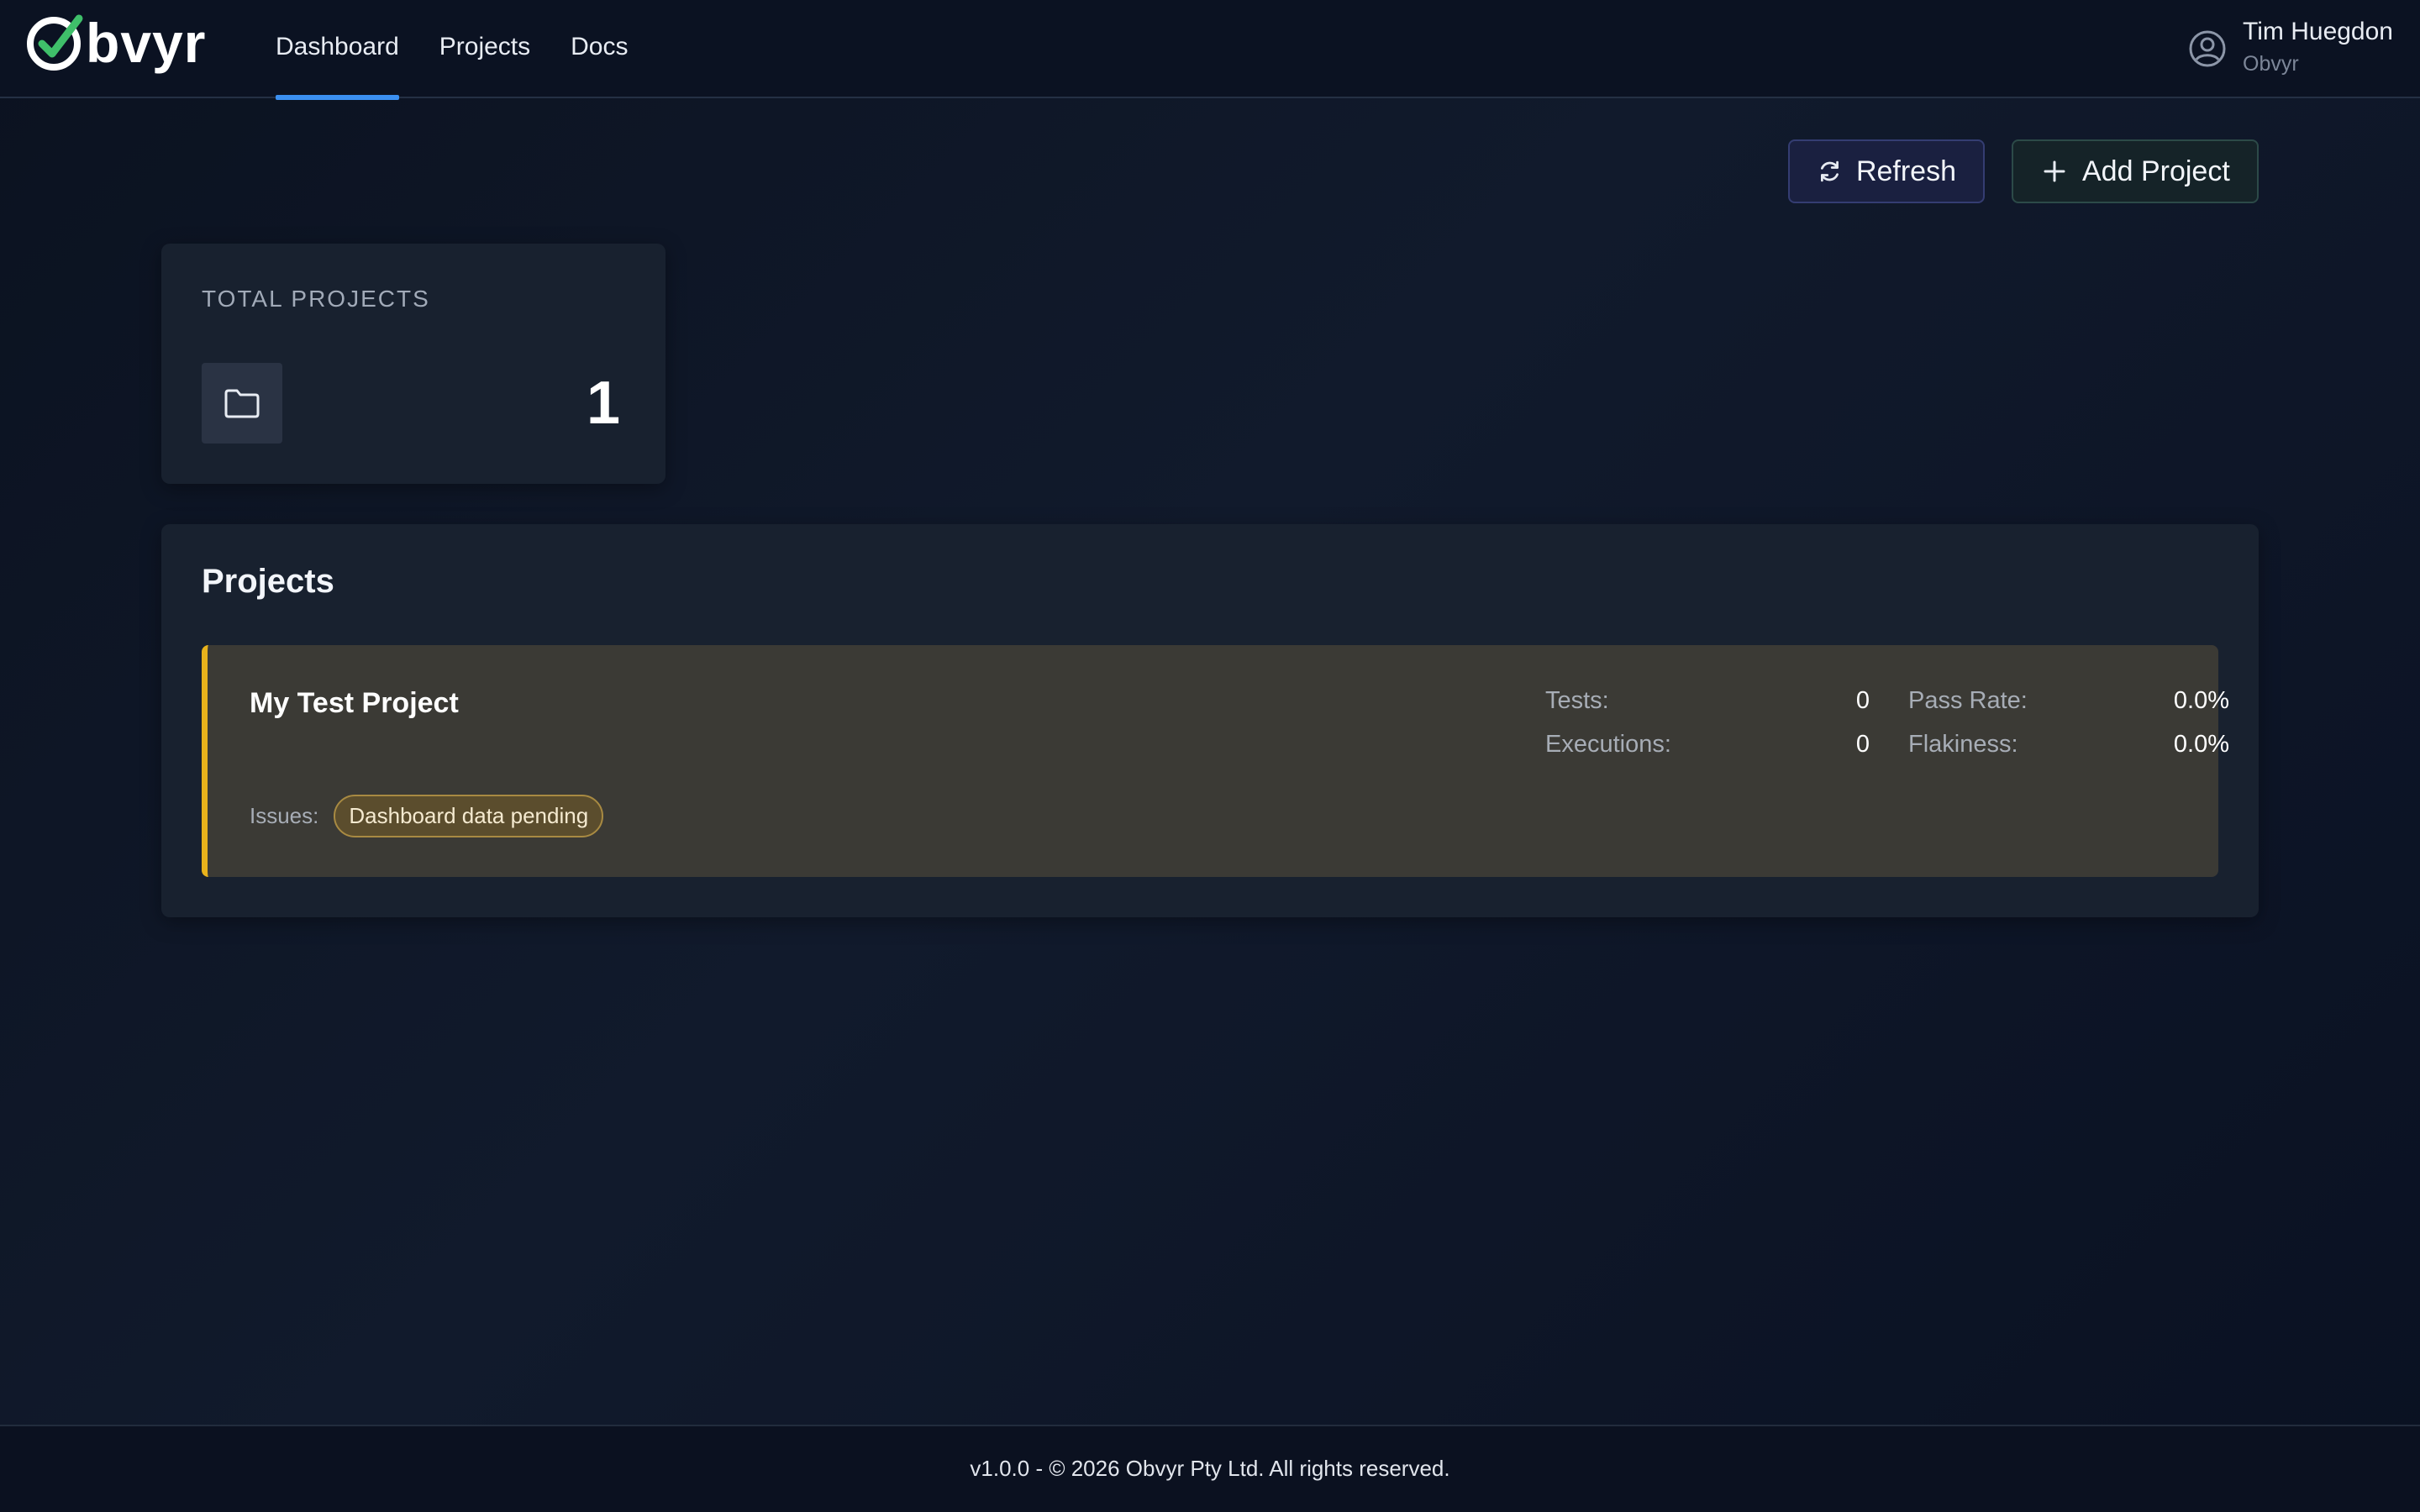  What do you see at coordinates (316, 299) in the screenshot?
I see `total-projects-label: TOTAL PROJECTS` at bounding box center [316, 299].